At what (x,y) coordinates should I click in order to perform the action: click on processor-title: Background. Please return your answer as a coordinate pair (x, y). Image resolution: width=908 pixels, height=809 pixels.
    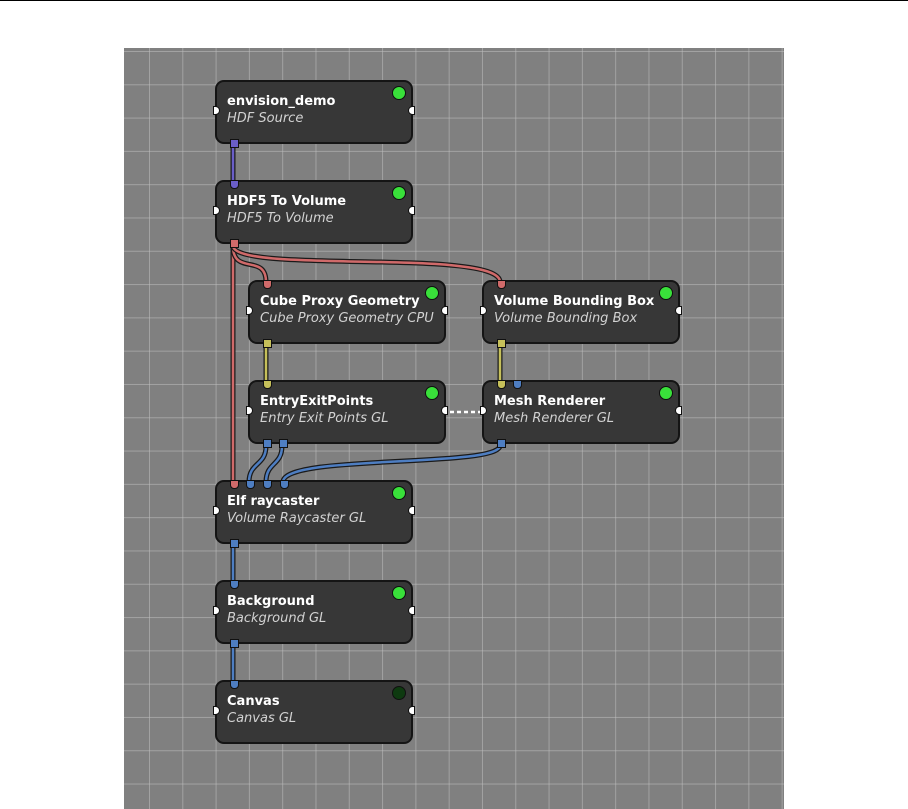
    Looking at the image, I should click on (271, 601).